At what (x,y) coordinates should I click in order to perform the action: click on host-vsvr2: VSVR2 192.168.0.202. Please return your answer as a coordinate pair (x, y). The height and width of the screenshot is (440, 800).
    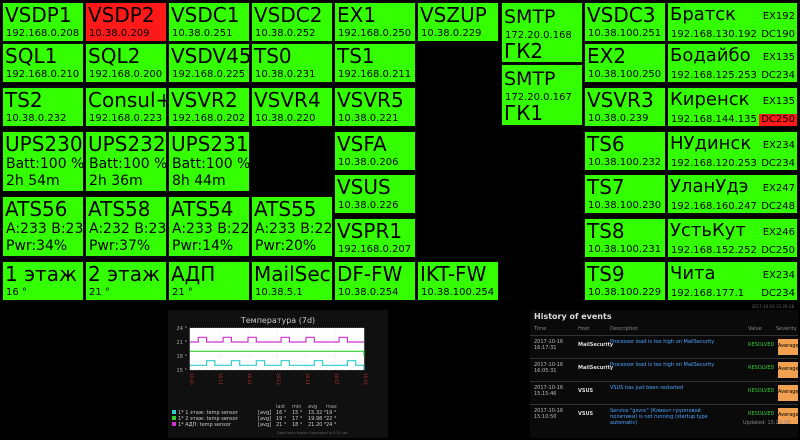
    Looking at the image, I should click on (209, 107).